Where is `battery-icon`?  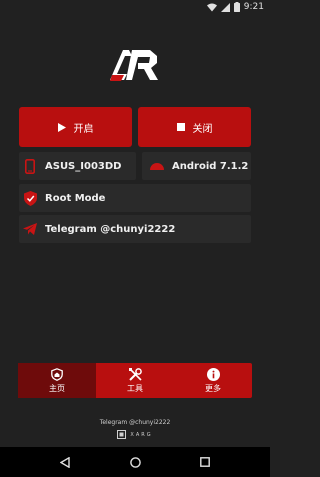 battery-icon is located at coordinates (236, 7).